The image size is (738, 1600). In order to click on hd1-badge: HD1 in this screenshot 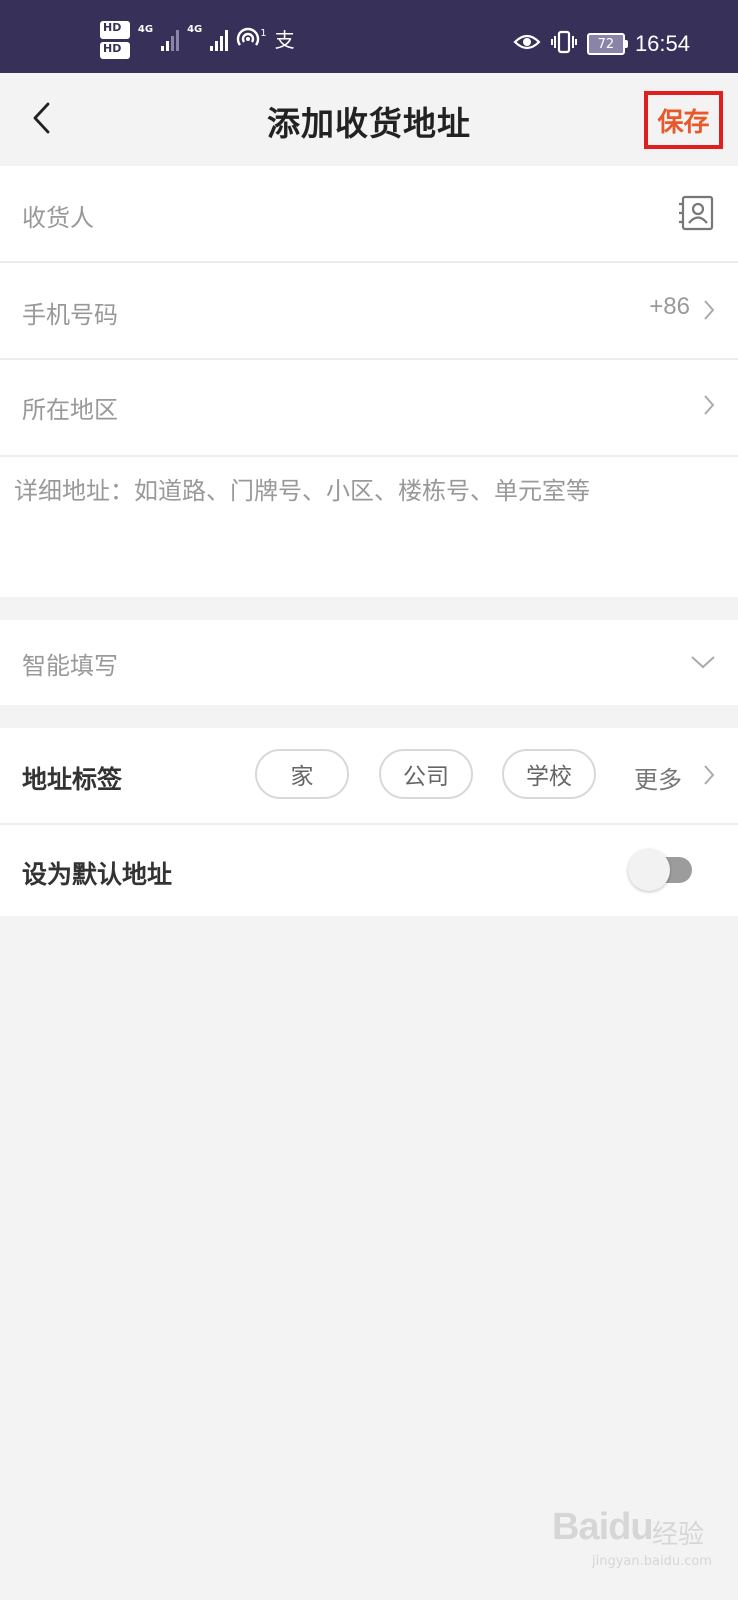, I will do `click(115, 30)`.